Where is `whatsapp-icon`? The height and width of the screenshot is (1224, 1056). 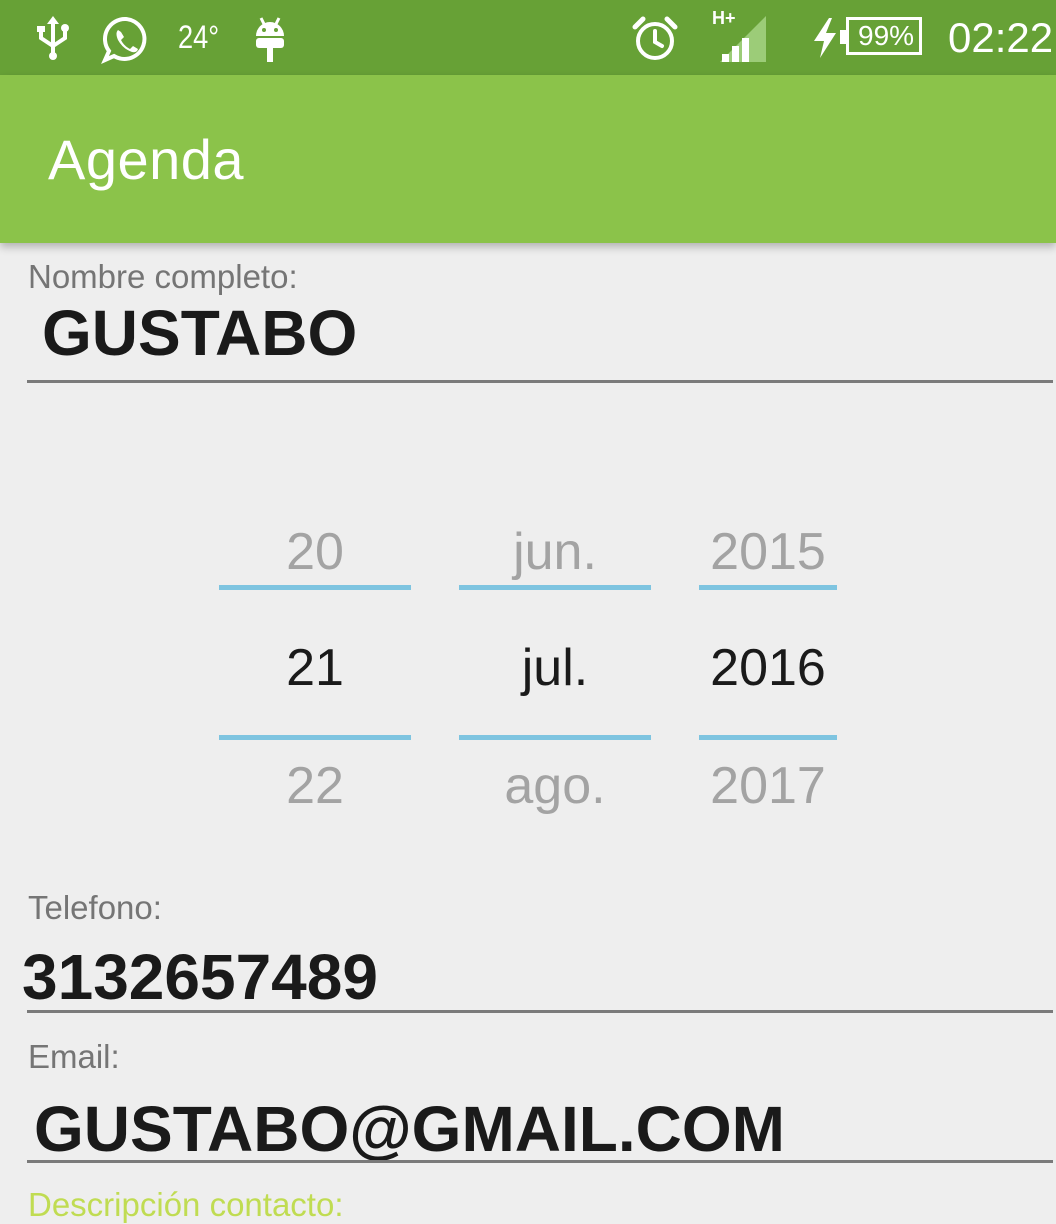
whatsapp-icon is located at coordinates (124, 40).